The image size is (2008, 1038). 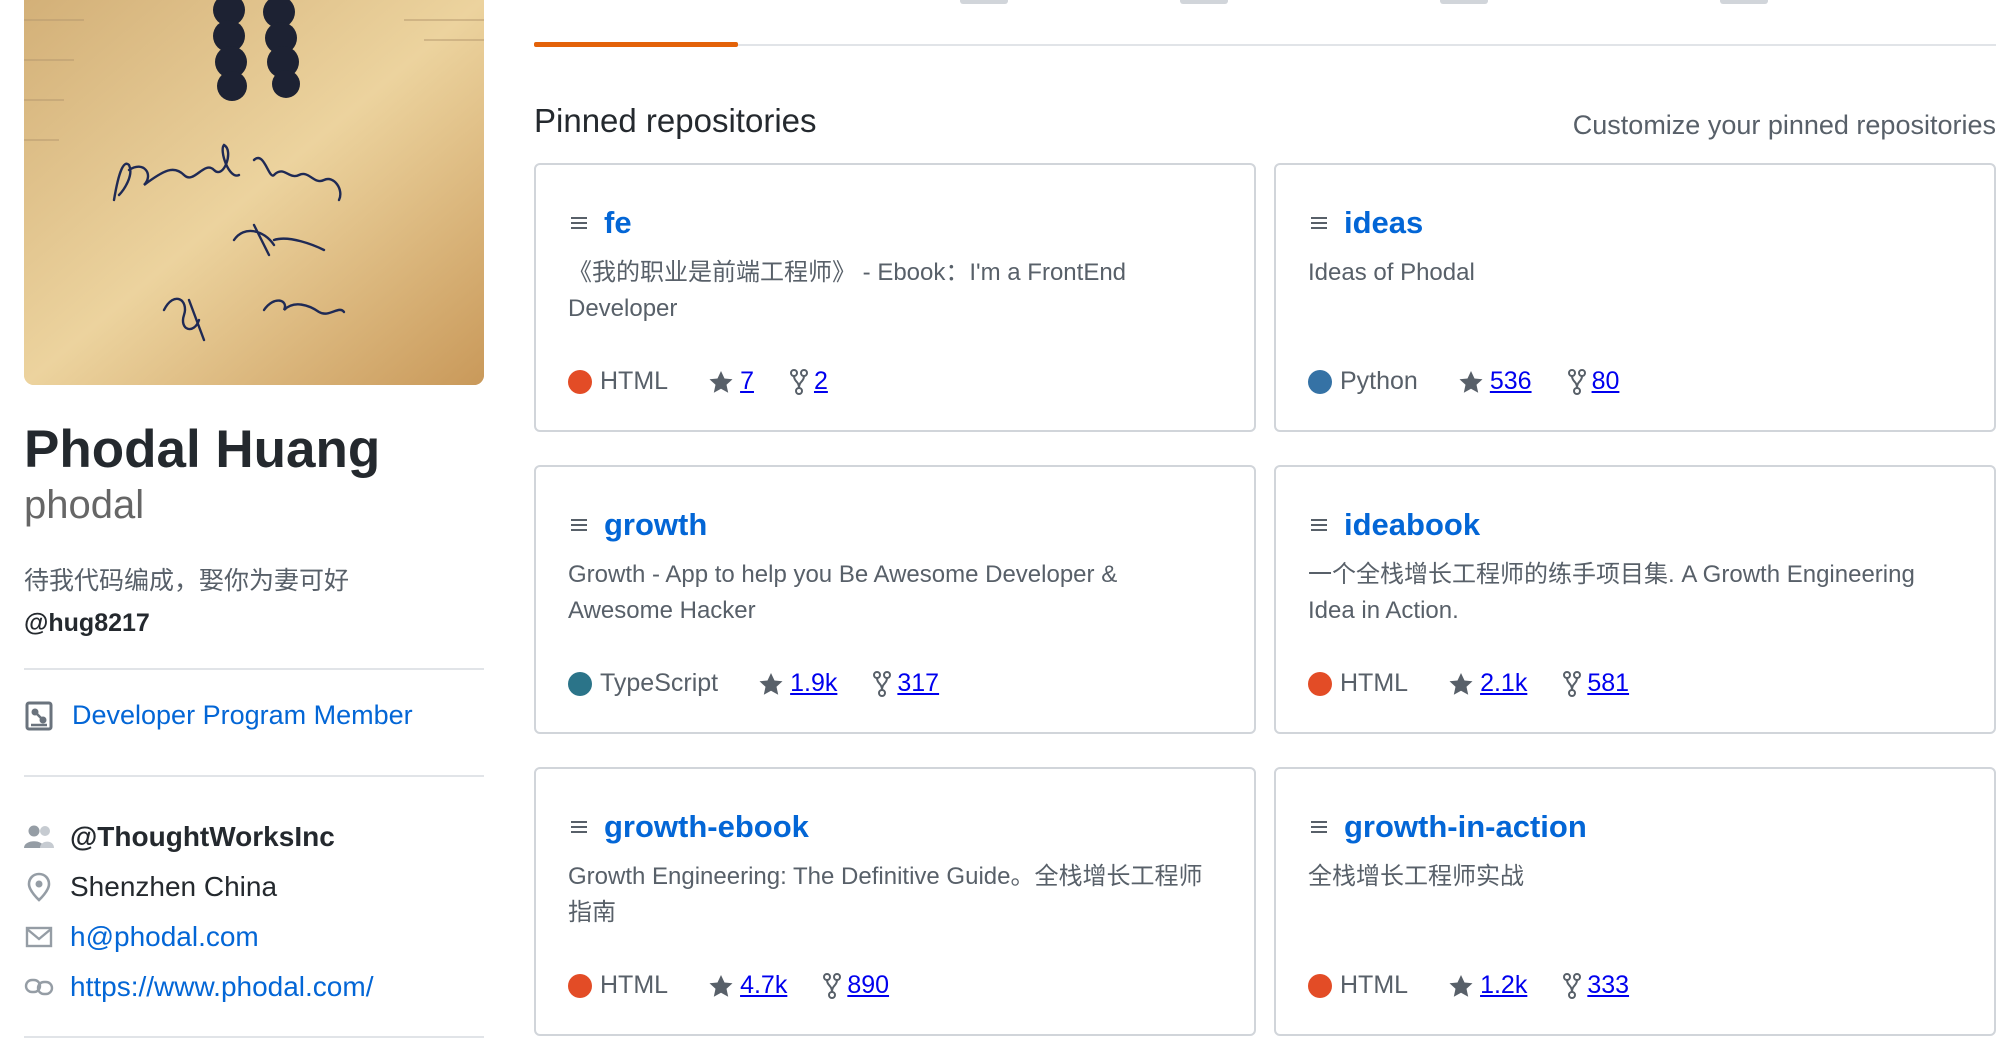 What do you see at coordinates (254, 623) in the screenshot?
I see `profile-bio-handle: @hug8217` at bounding box center [254, 623].